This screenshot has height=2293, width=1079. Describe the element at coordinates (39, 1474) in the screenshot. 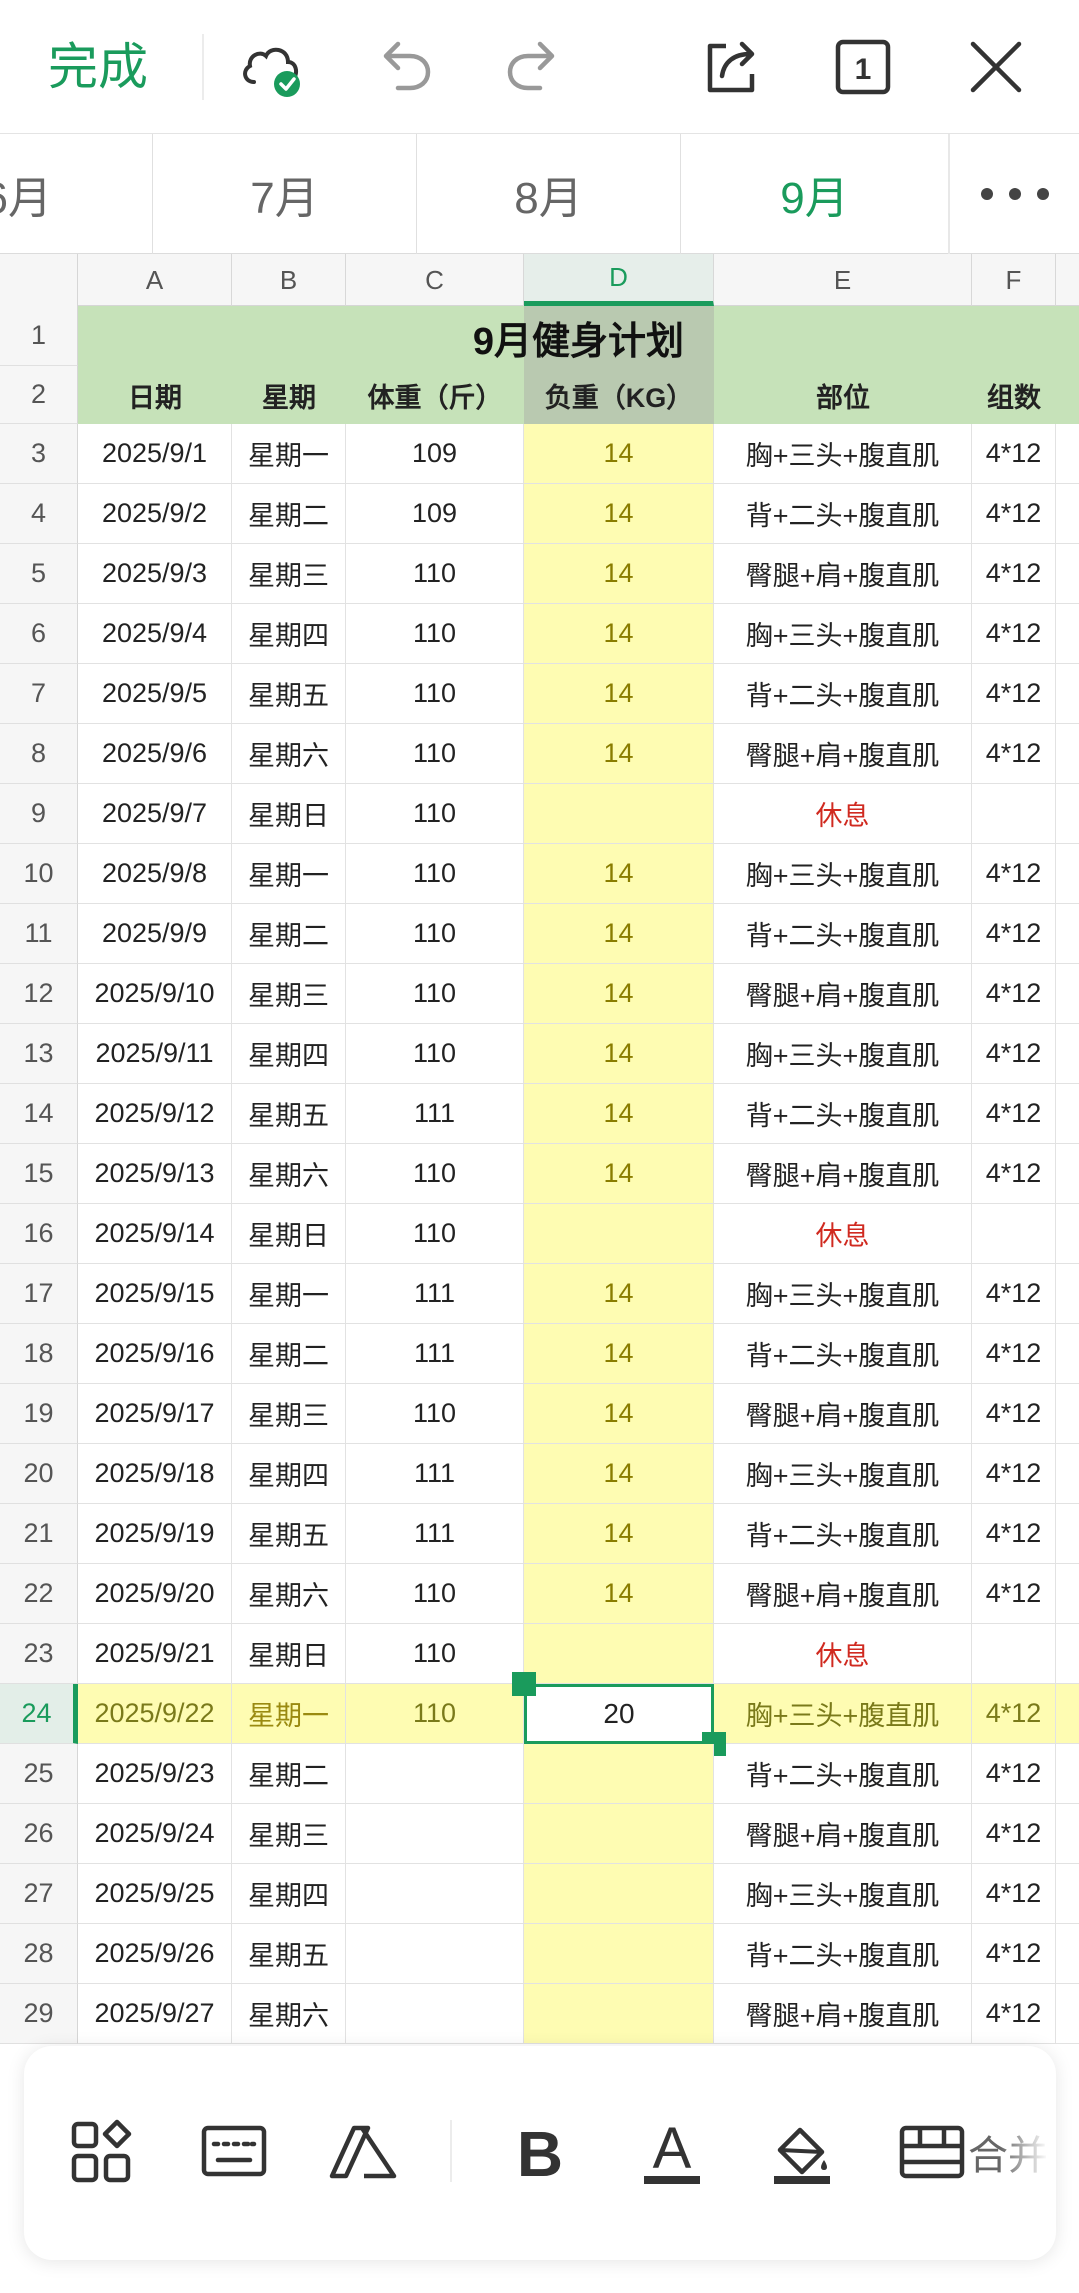

I see `row-header: 20` at that location.